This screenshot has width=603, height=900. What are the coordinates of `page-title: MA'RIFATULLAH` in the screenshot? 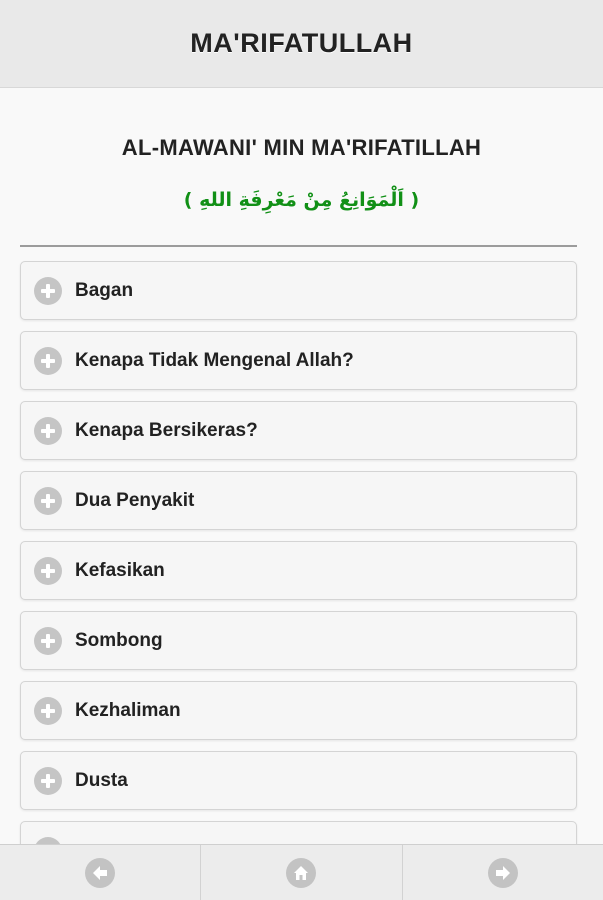 It's located at (301, 43).